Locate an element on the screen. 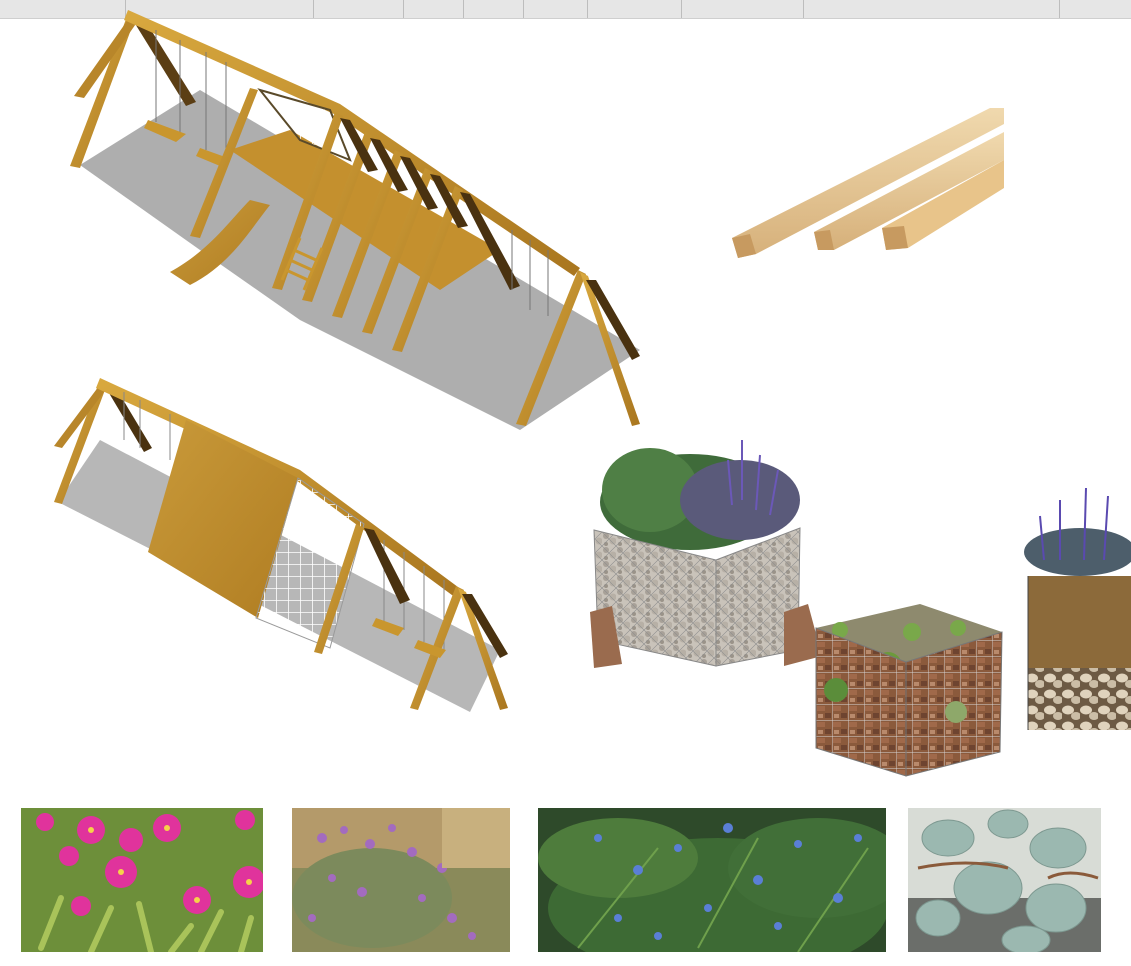  timber-boards is located at coordinates (868, 183).